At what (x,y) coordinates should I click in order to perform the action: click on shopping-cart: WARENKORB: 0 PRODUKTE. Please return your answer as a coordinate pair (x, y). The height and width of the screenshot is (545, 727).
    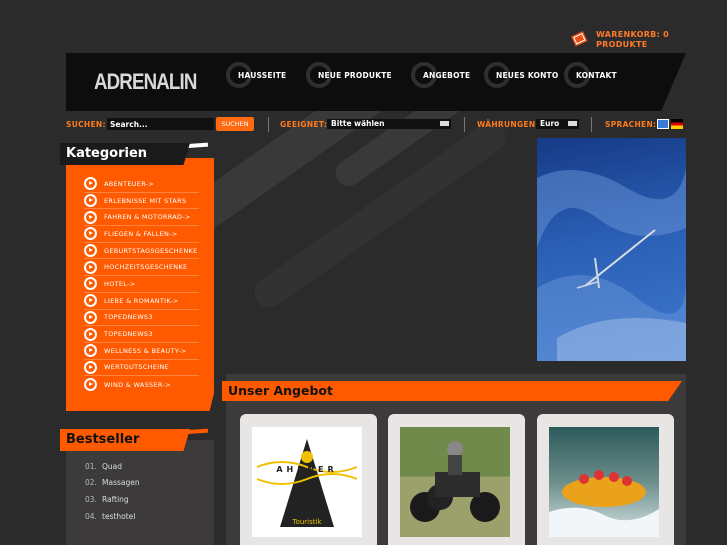
    Looking at the image, I should click on (619, 40).